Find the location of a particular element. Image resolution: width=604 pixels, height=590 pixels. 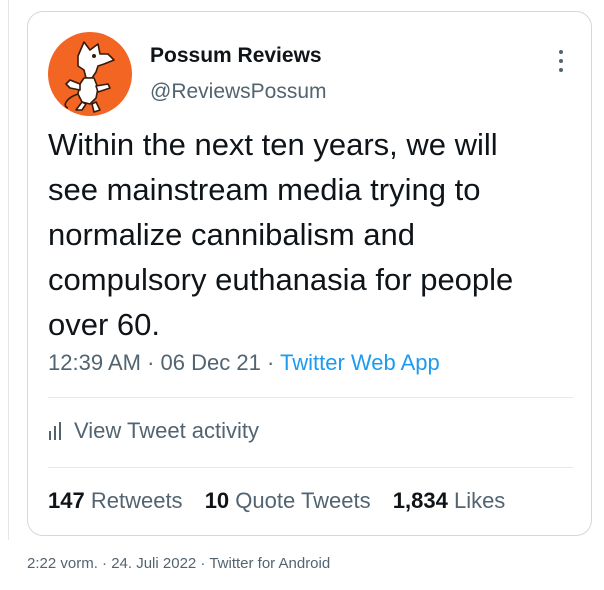

view-activity-link: View Tweet activity is located at coordinates (153, 431).